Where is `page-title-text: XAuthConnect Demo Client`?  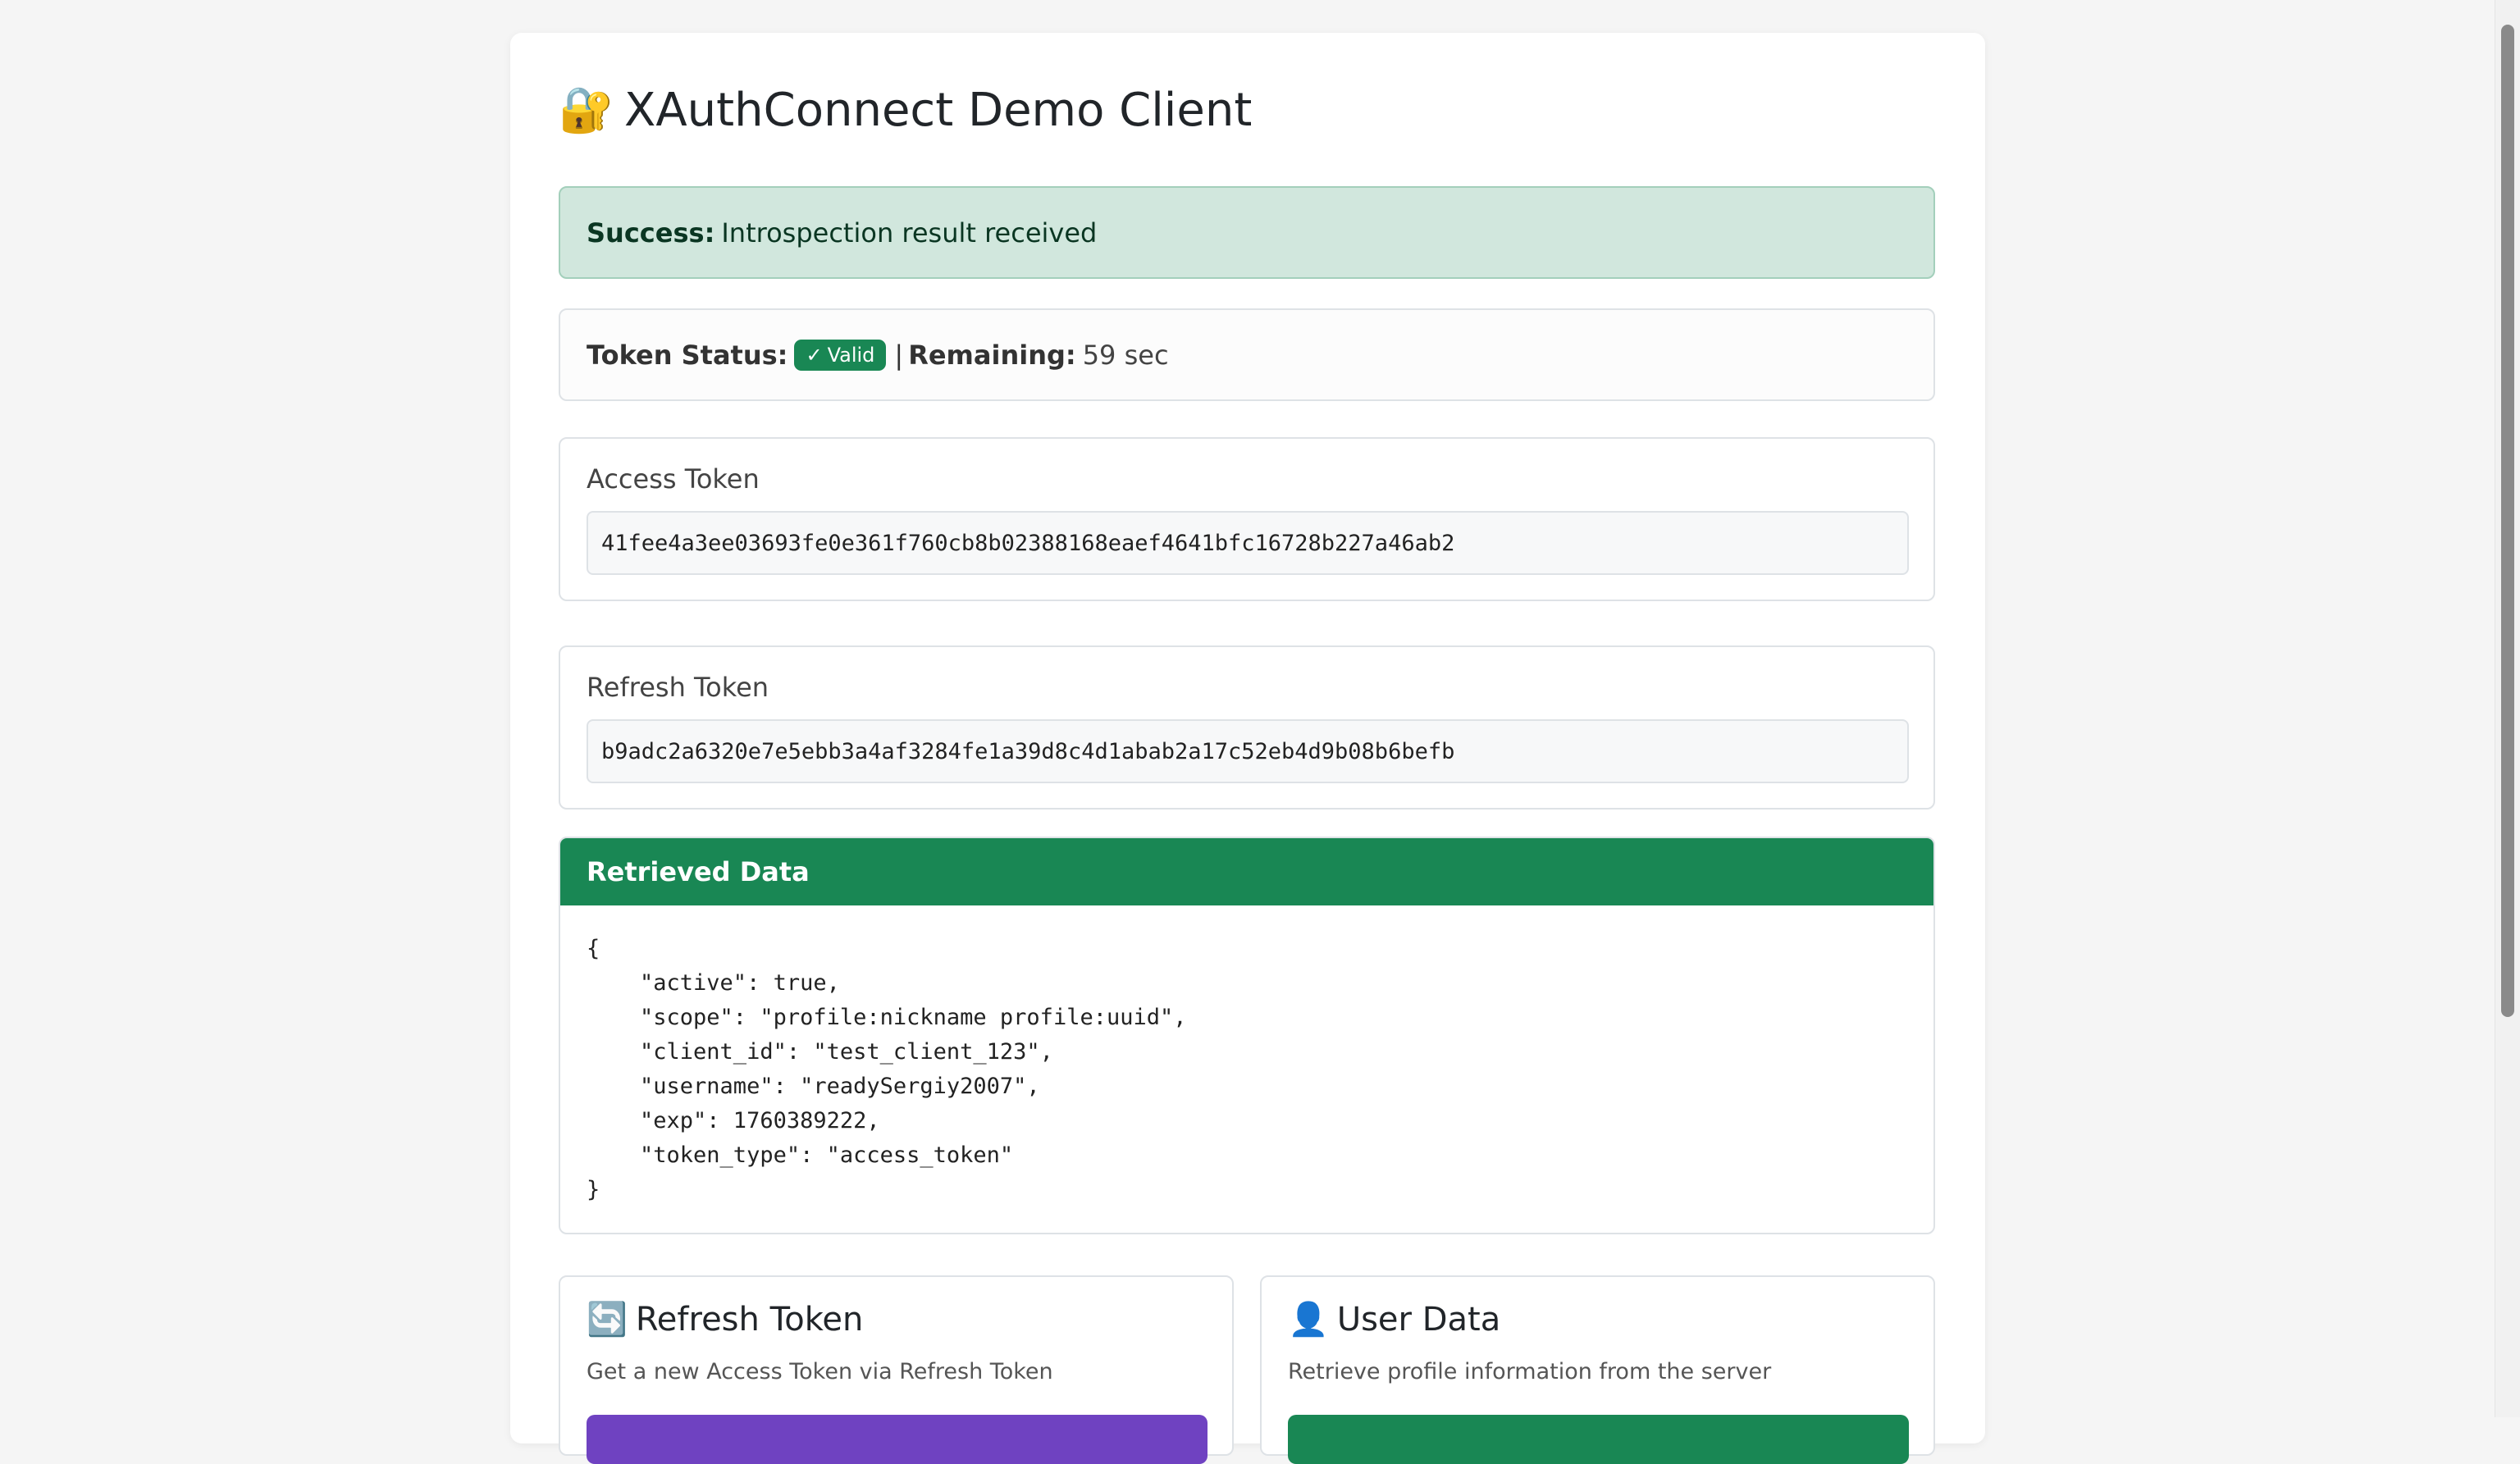
page-title-text: XAuthConnect Demo Client is located at coordinates (938, 110).